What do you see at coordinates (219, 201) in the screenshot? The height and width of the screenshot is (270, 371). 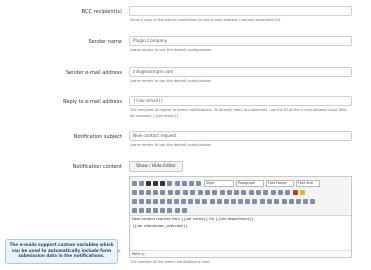 I see `remove-format-icon` at bounding box center [219, 201].